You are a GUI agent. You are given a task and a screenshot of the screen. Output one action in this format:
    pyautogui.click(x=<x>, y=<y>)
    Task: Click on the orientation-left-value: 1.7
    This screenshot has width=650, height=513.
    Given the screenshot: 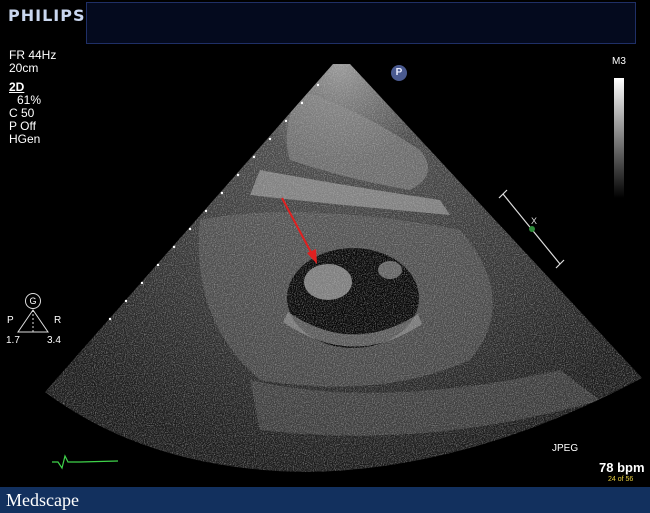 What is the action you would take?
    pyautogui.click(x=13, y=340)
    